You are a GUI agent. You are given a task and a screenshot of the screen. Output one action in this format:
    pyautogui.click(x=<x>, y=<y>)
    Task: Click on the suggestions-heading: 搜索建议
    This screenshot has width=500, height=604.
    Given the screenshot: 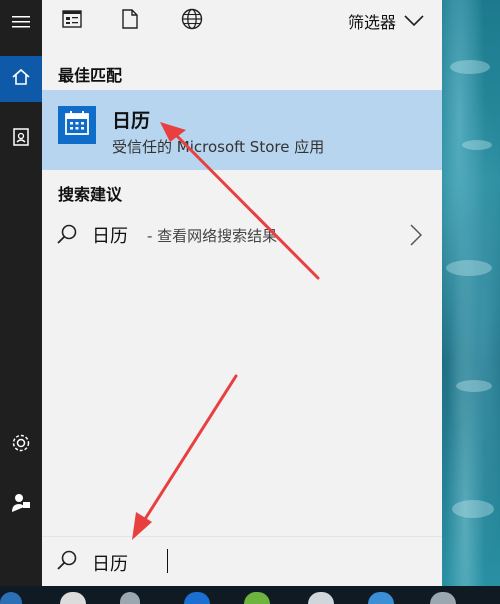 What is the action you would take?
    pyautogui.click(x=90, y=194)
    